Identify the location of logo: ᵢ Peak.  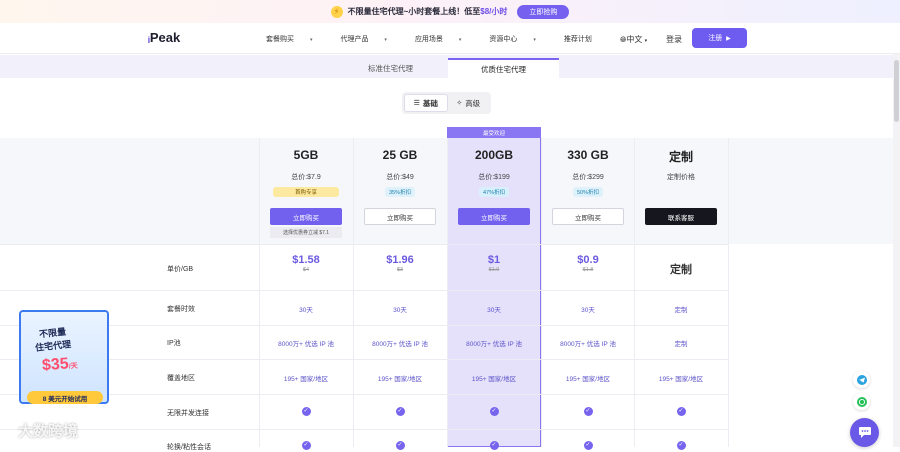
(164, 37).